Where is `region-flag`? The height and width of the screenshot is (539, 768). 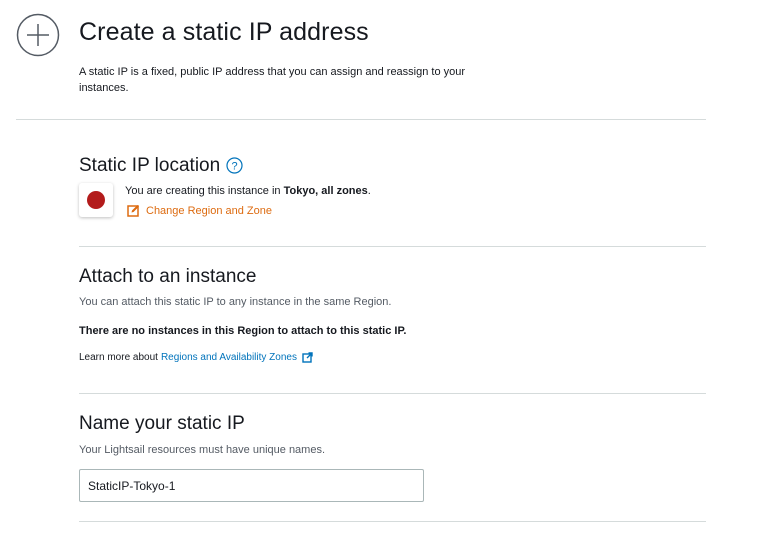
region-flag is located at coordinates (96, 200).